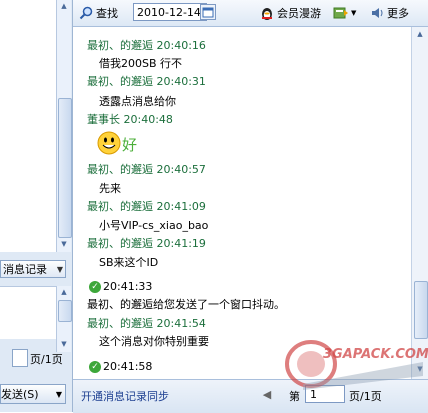 This screenshot has height=413, width=428. What do you see at coordinates (377, 13) in the screenshot?
I see `speaker-icon` at bounding box center [377, 13].